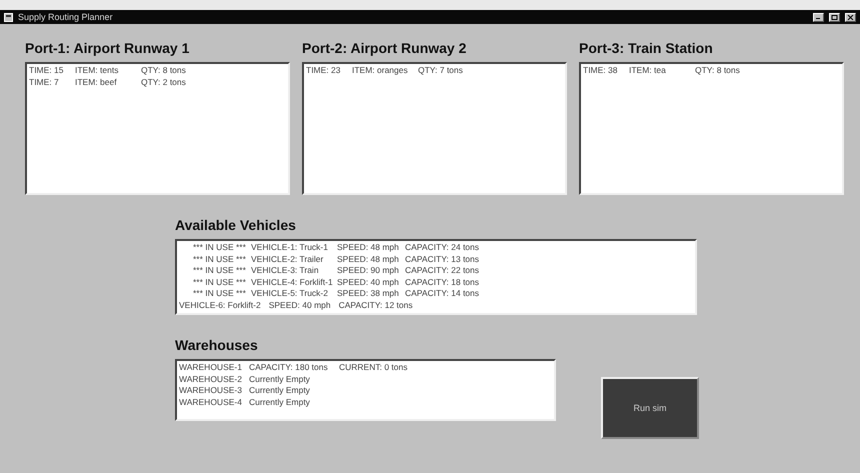  What do you see at coordinates (385, 48) in the screenshot?
I see `port-heading: Port-2: Airport Runway 2` at bounding box center [385, 48].